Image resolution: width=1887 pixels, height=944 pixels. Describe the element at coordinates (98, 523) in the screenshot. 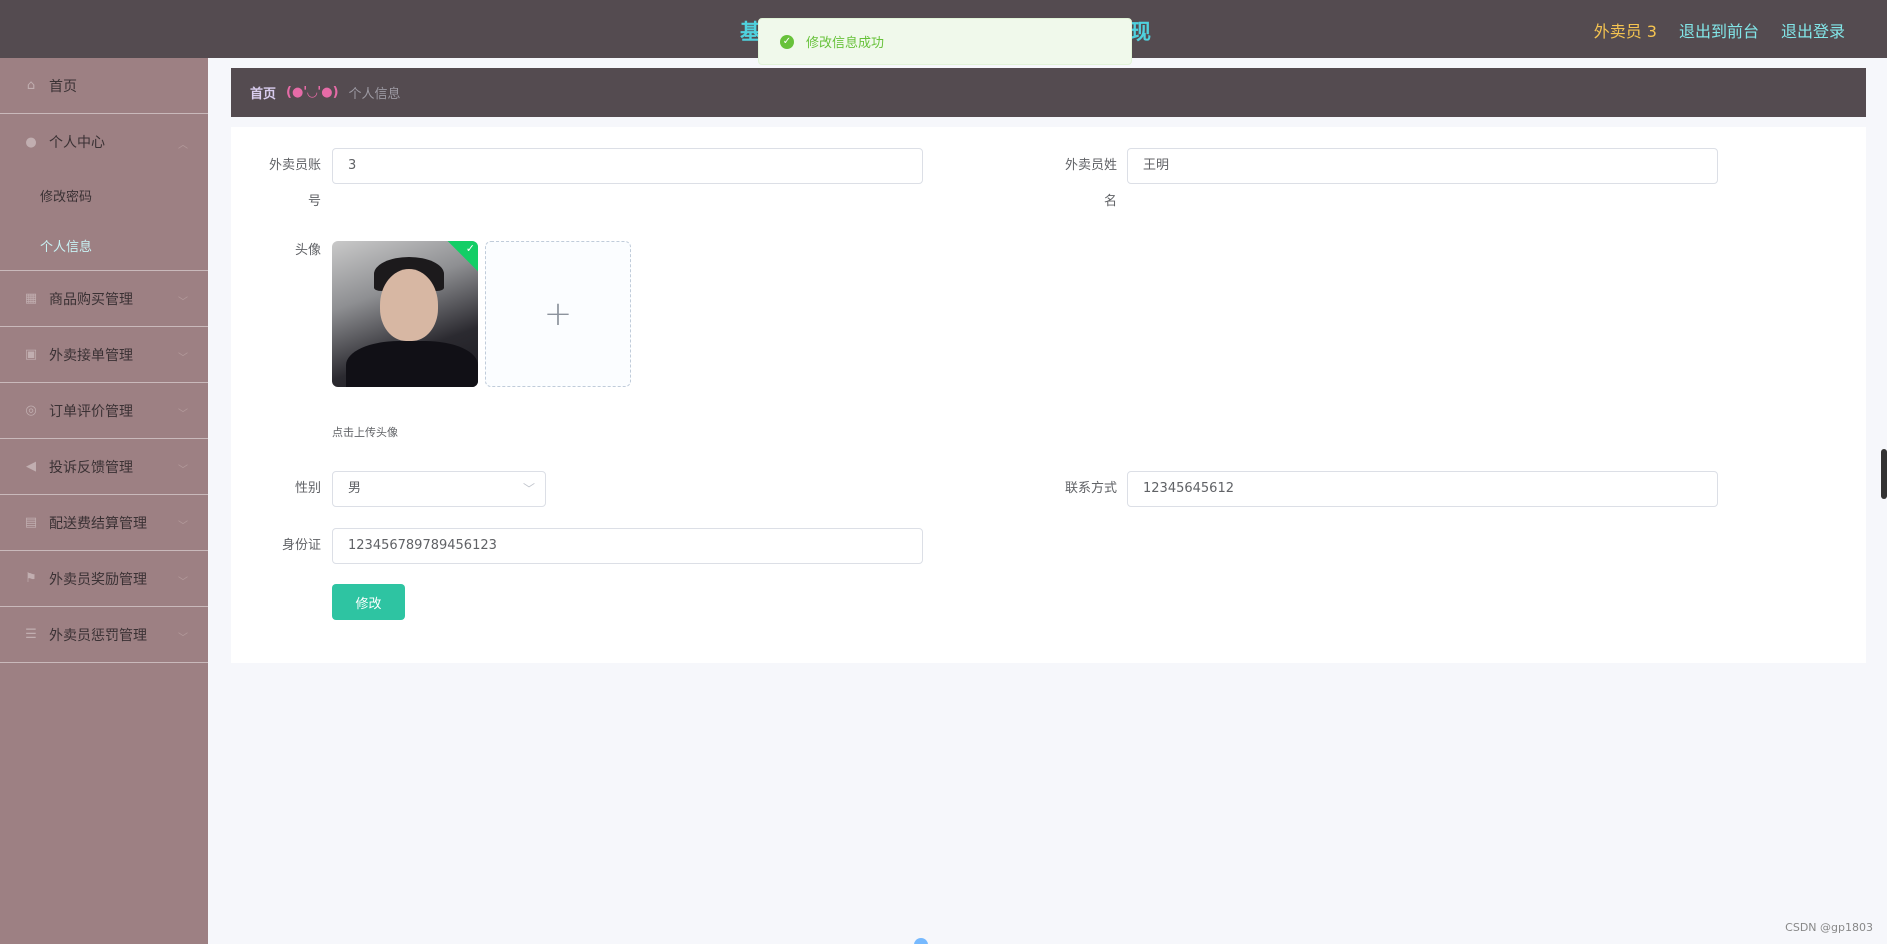

I see `sidebar-item-label: 配送费结算管理` at that location.